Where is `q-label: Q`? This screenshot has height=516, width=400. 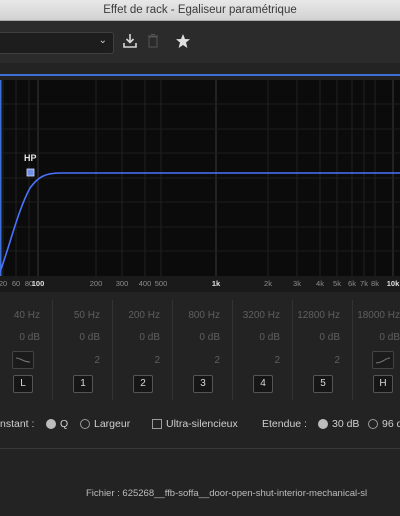 q-label: Q is located at coordinates (64, 424).